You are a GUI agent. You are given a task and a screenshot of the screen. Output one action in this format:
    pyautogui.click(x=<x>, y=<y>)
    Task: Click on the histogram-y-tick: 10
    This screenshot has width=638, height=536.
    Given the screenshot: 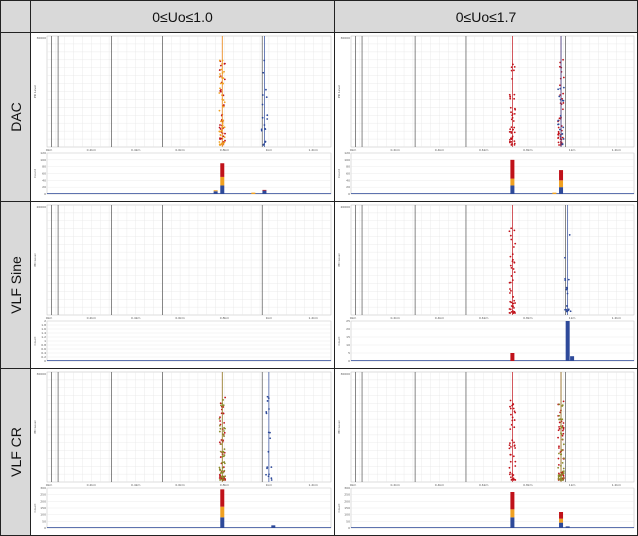 What is the action you would take?
    pyautogui.click(x=348, y=345)
    